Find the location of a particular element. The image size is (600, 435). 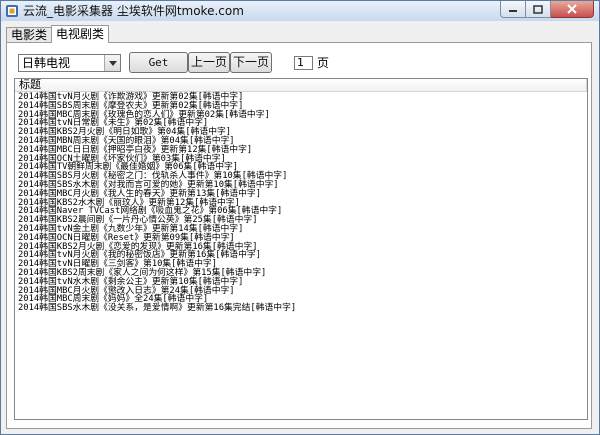

category-dropdown: 日韩电视 is located at coordinates (69, 63).